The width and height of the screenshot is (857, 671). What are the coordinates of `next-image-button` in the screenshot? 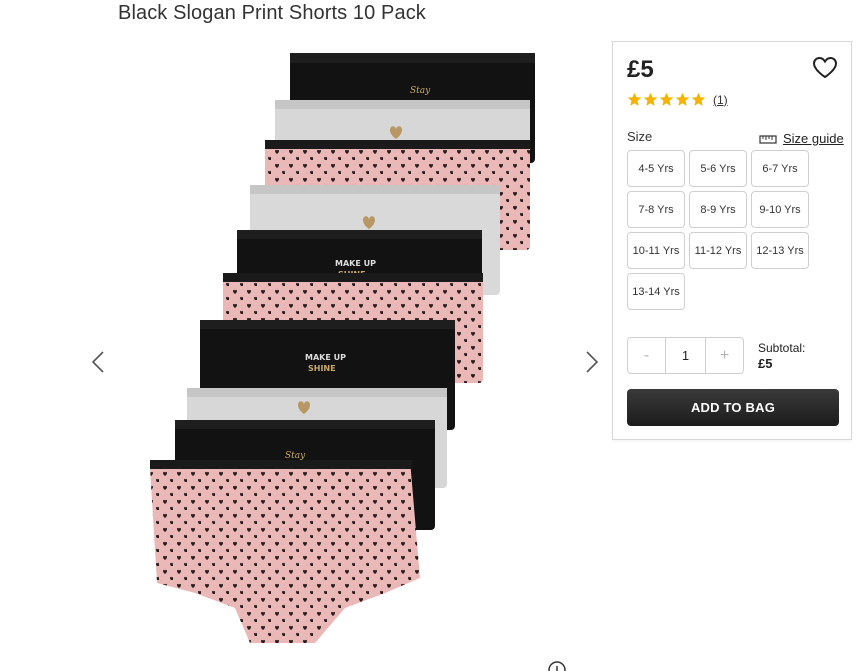 It's located at (592, 362).